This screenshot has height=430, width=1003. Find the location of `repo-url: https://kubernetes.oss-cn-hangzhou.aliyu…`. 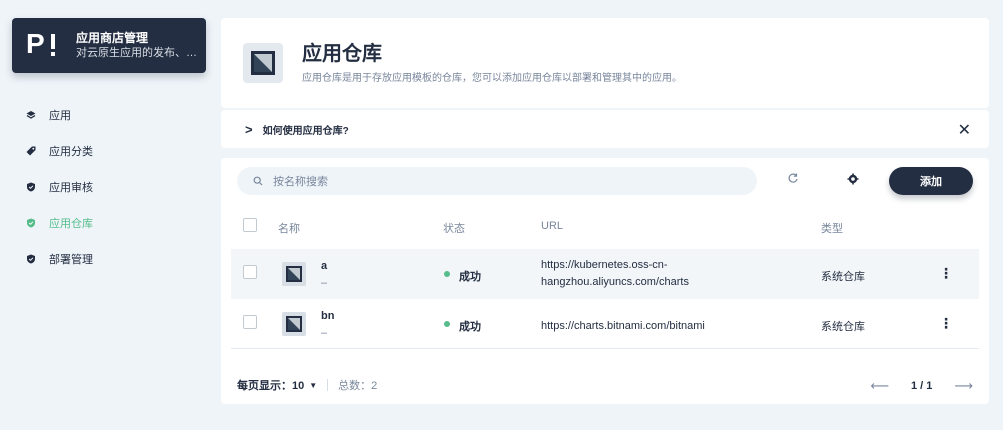

repo-url: https://kubernetes.oss-cn-hangzhou.aliyu… is located at coordinates (615, 273).